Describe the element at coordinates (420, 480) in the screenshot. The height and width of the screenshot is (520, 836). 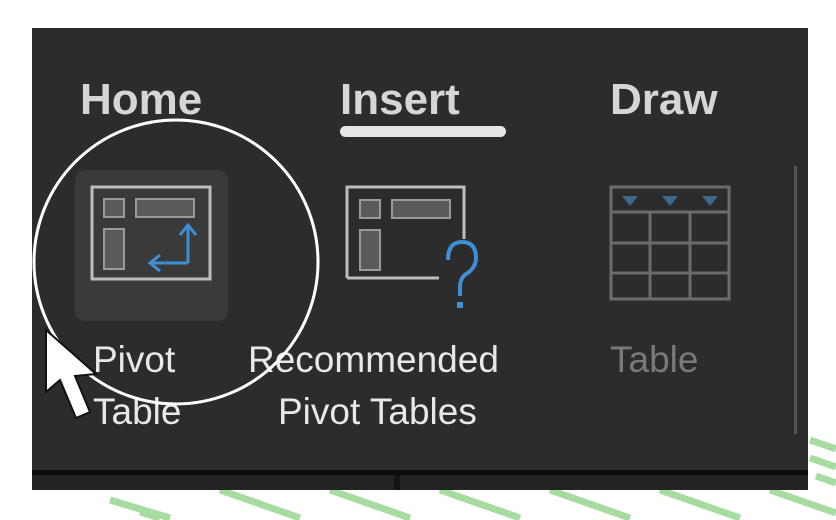
I see `ribbon-bottom-bar` at that location.